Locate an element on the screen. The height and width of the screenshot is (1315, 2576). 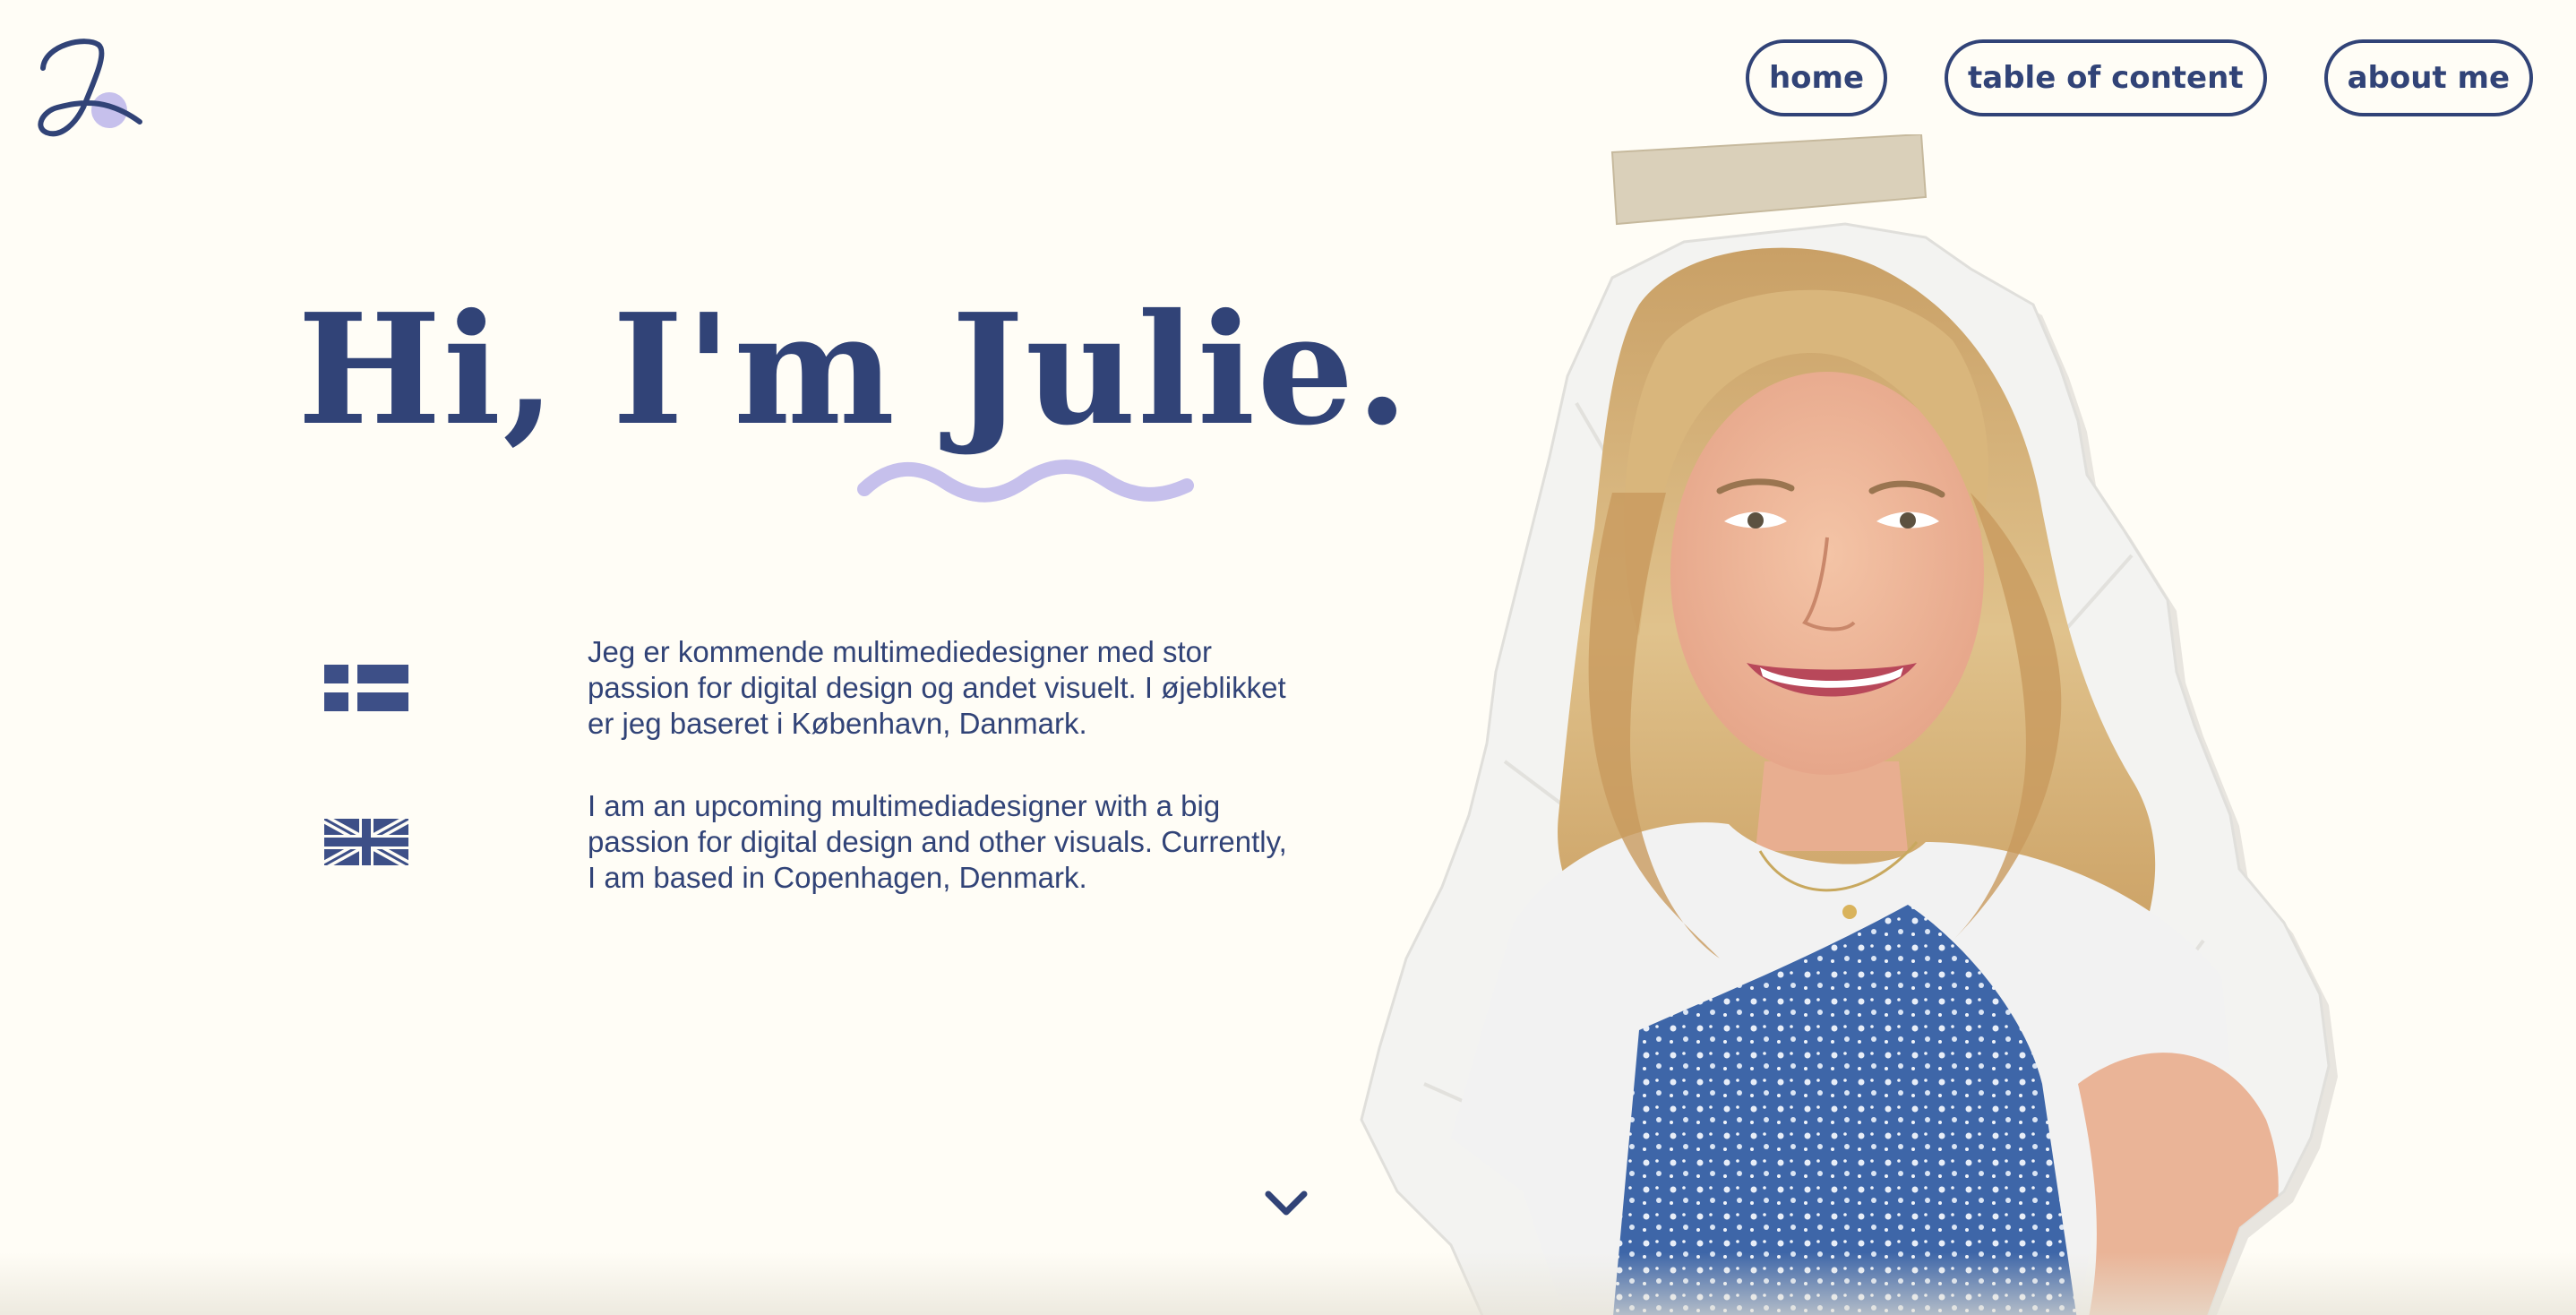
chevron-down-icon is located at coordinates (1286, 1203).